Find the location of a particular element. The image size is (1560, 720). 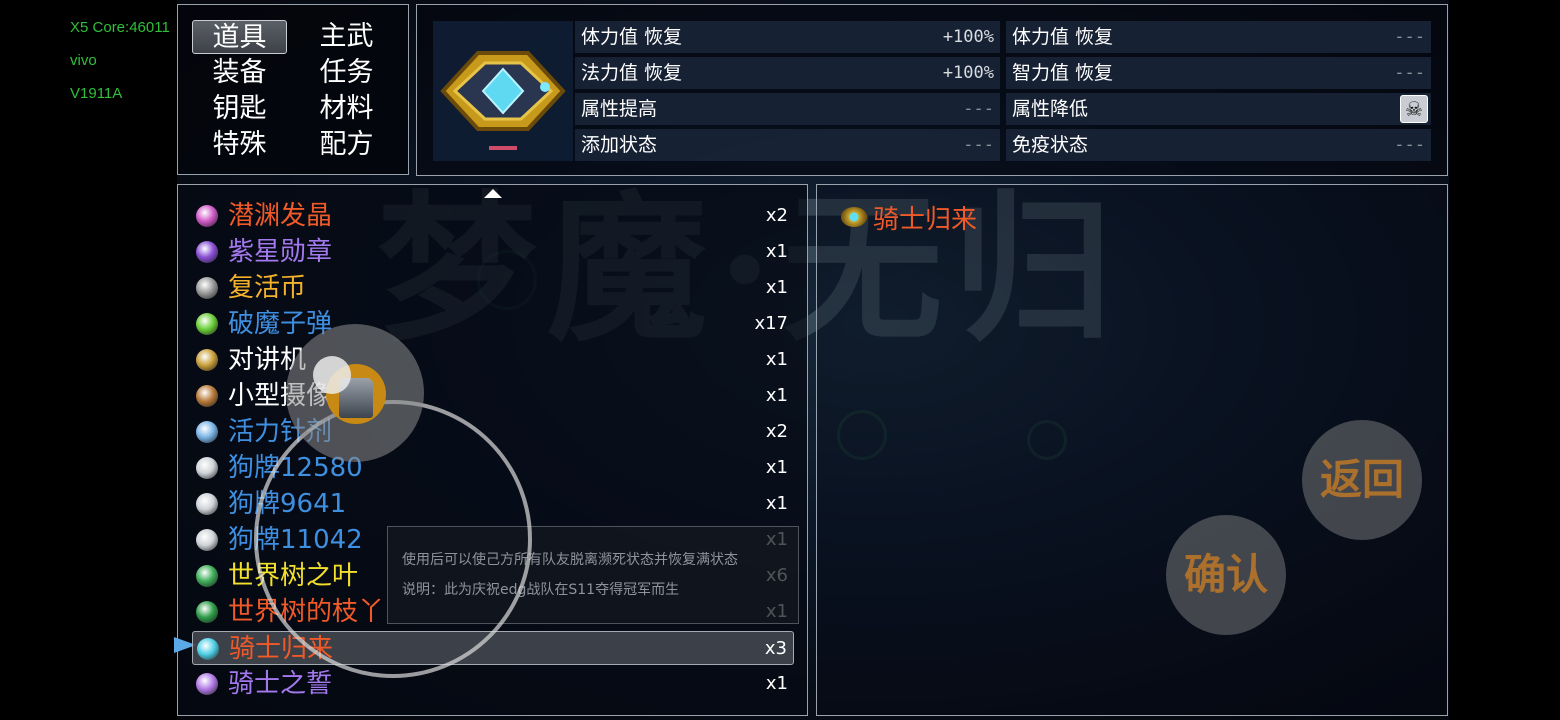

stat-attribute-up: 属性提高 --- is located at coordinates (787, 109).